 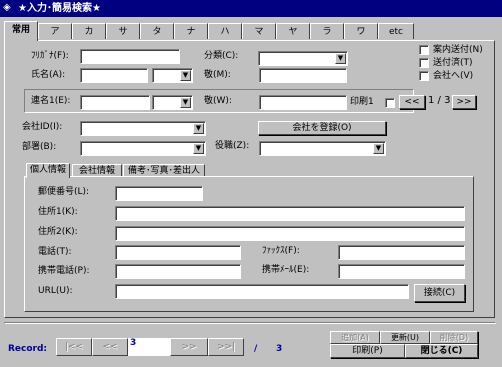 What do you see at coordinates (250, 323) in the screenshot?
I see `footer-divider` at bounding box center [250, 323].